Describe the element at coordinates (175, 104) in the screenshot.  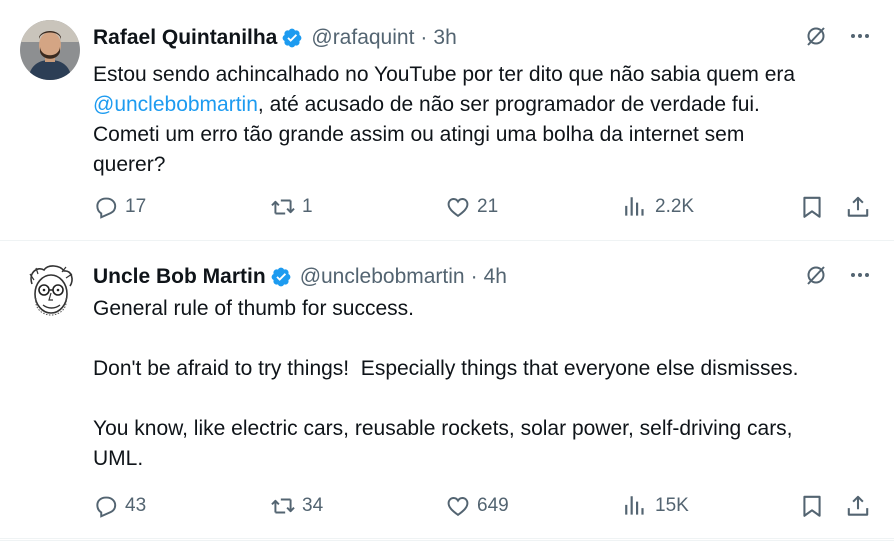
I see `mention-link: @unclebobmartin` at that location.